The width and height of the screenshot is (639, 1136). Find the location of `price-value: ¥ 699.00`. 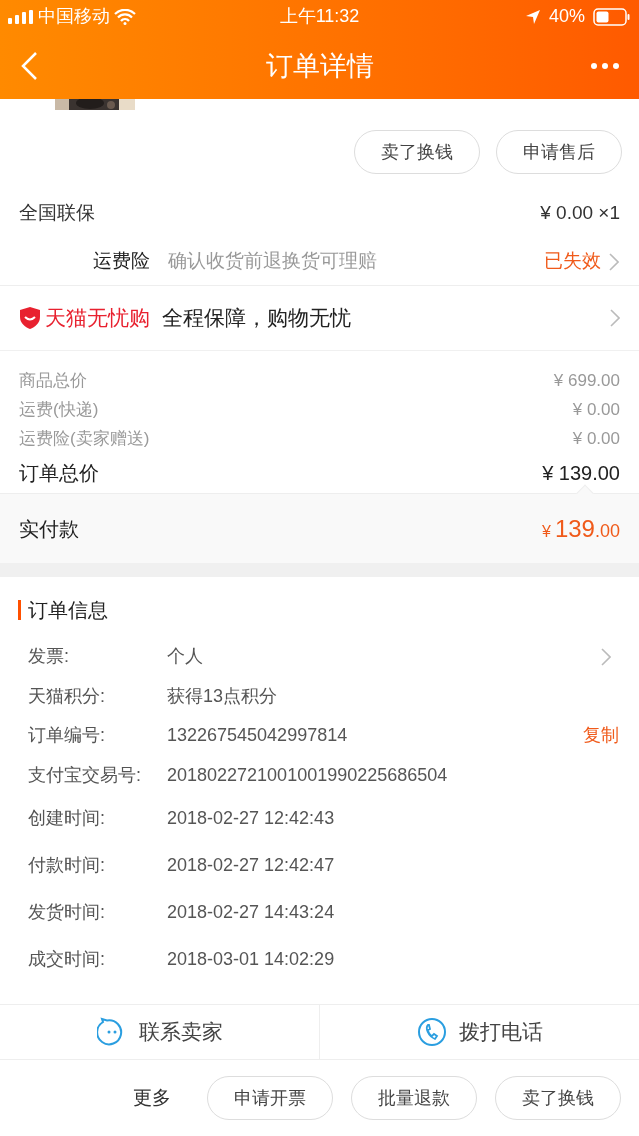

price-value: ¥ 699.00 is located at coordinates (586, 380).